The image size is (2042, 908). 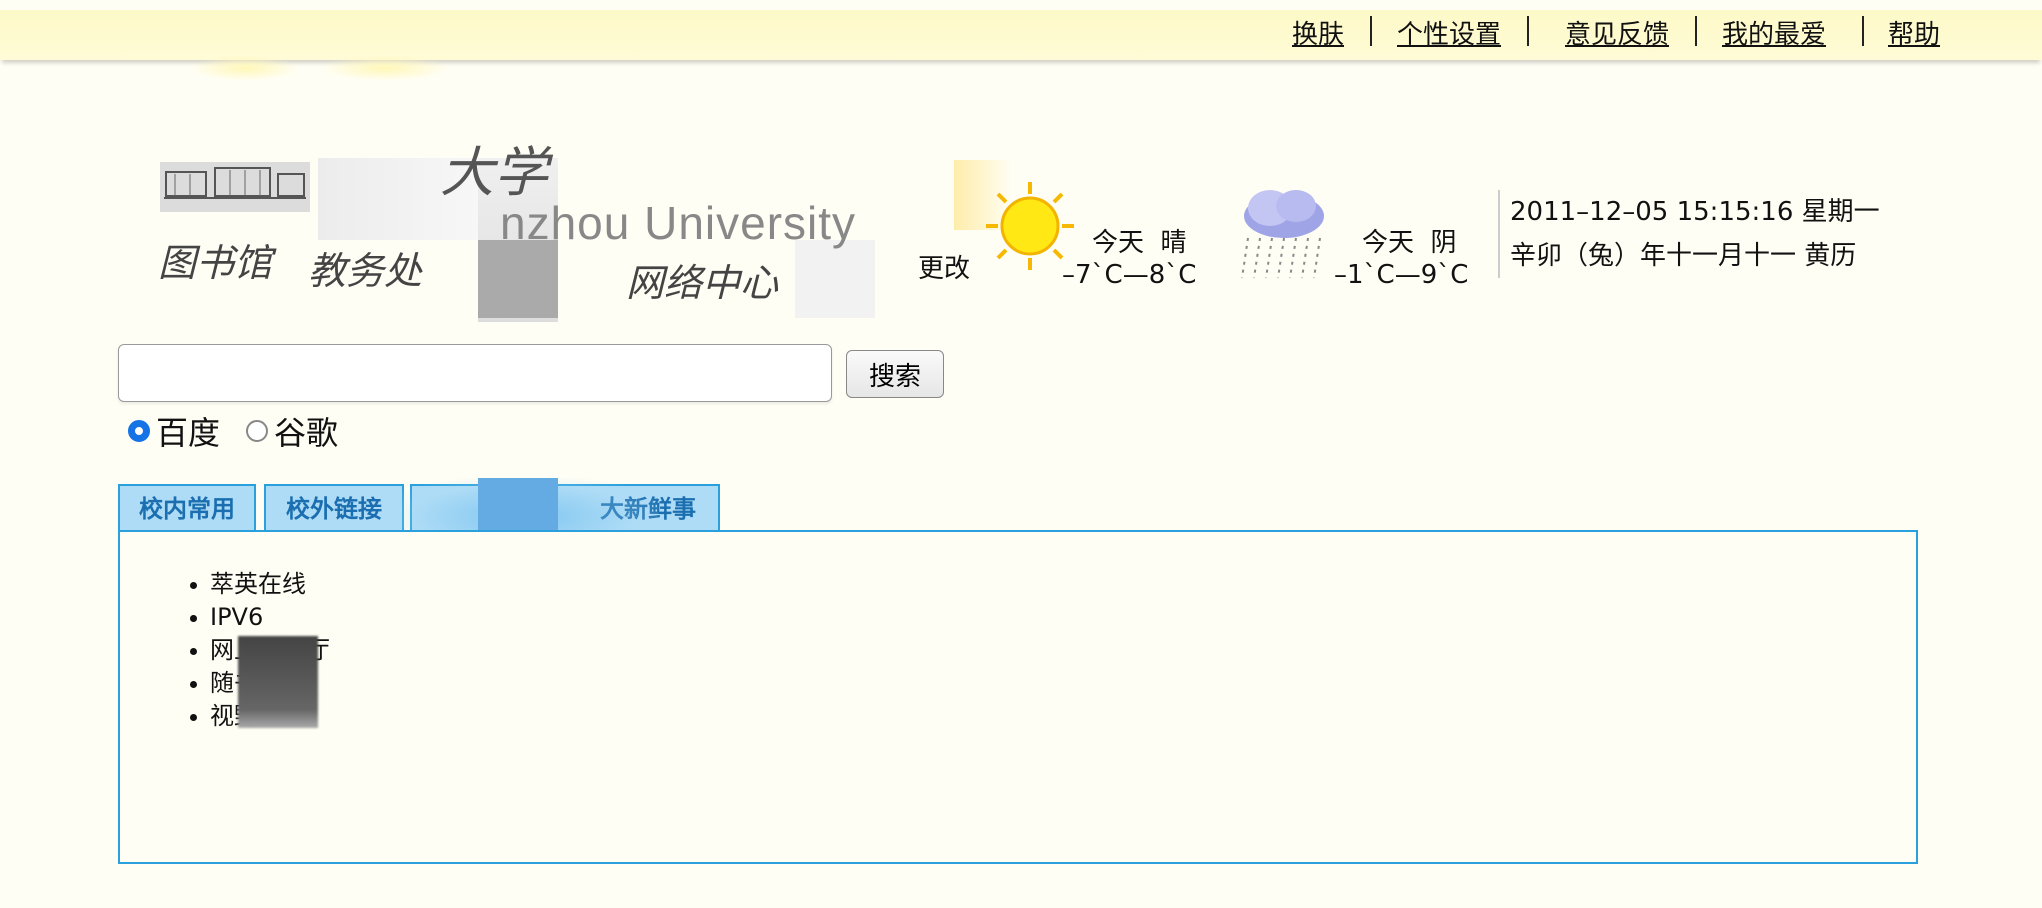 I want to click on lunar-date-line: 辛卯（兔）年十一月十一 黄历, so click(x=1683, y=256).